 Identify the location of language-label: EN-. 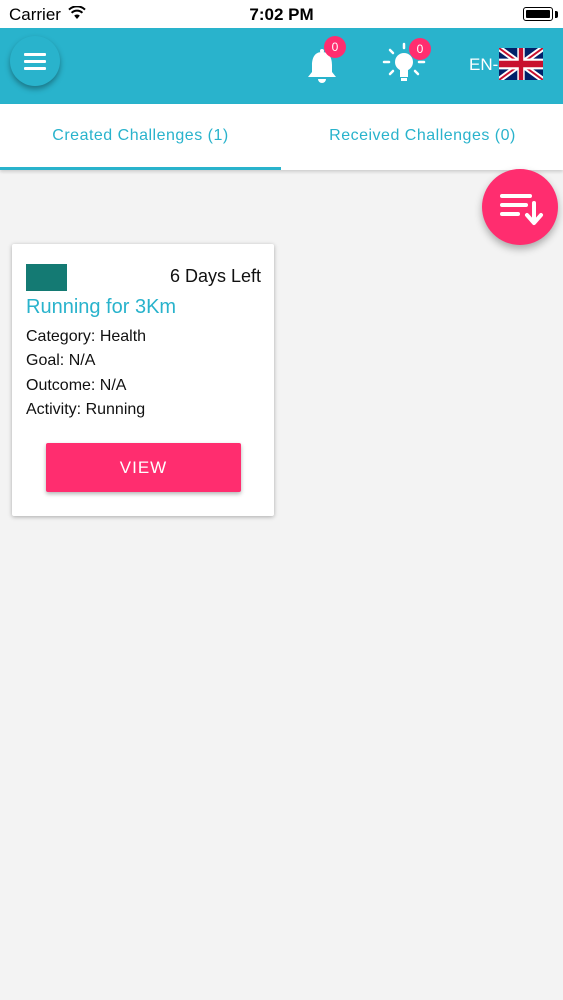
(483, 65).